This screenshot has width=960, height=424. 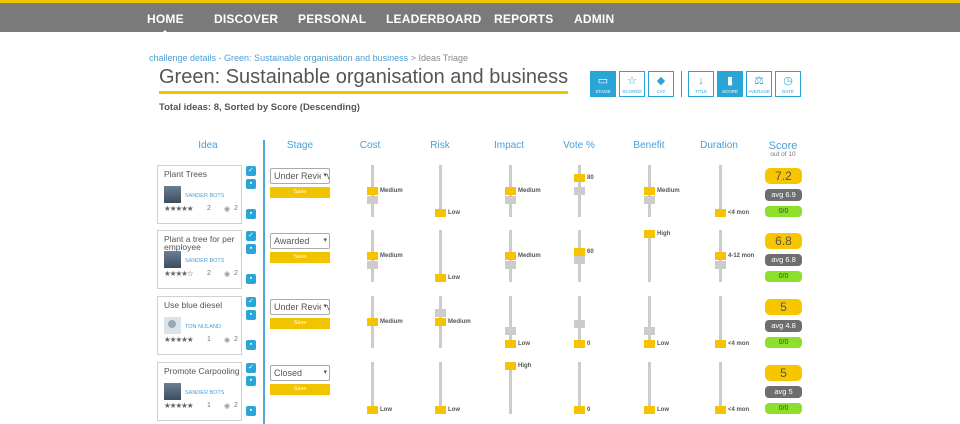 I want to click on idea-title: Plant a tree for per employee, so click(x=202, y=243).